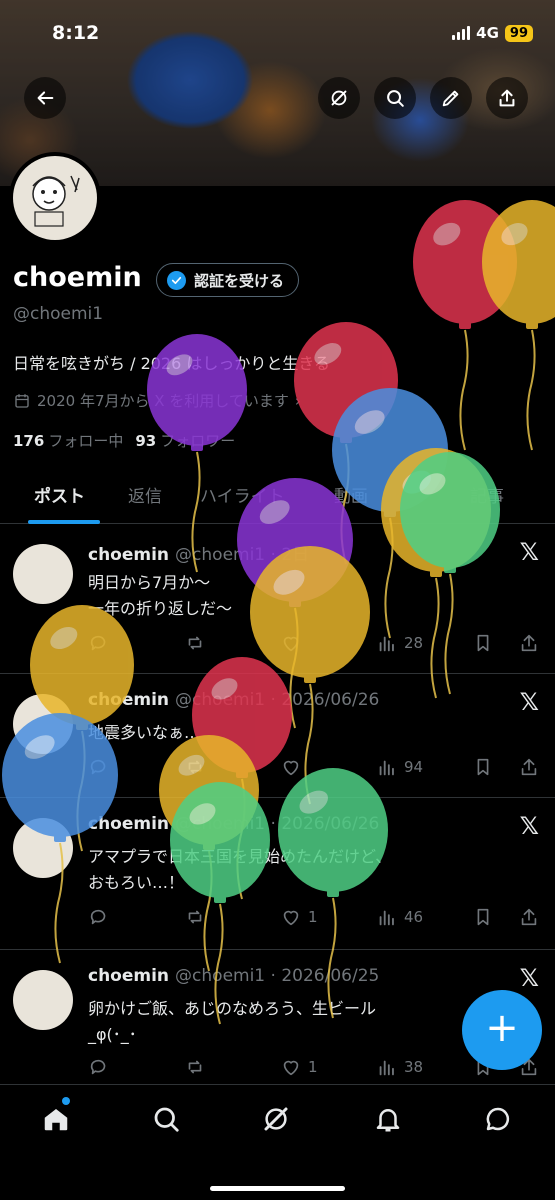 Image resolution: width=555 pixels, height=1200 pixels. I want to click on tab-replies: 返信, so click(145, 494).